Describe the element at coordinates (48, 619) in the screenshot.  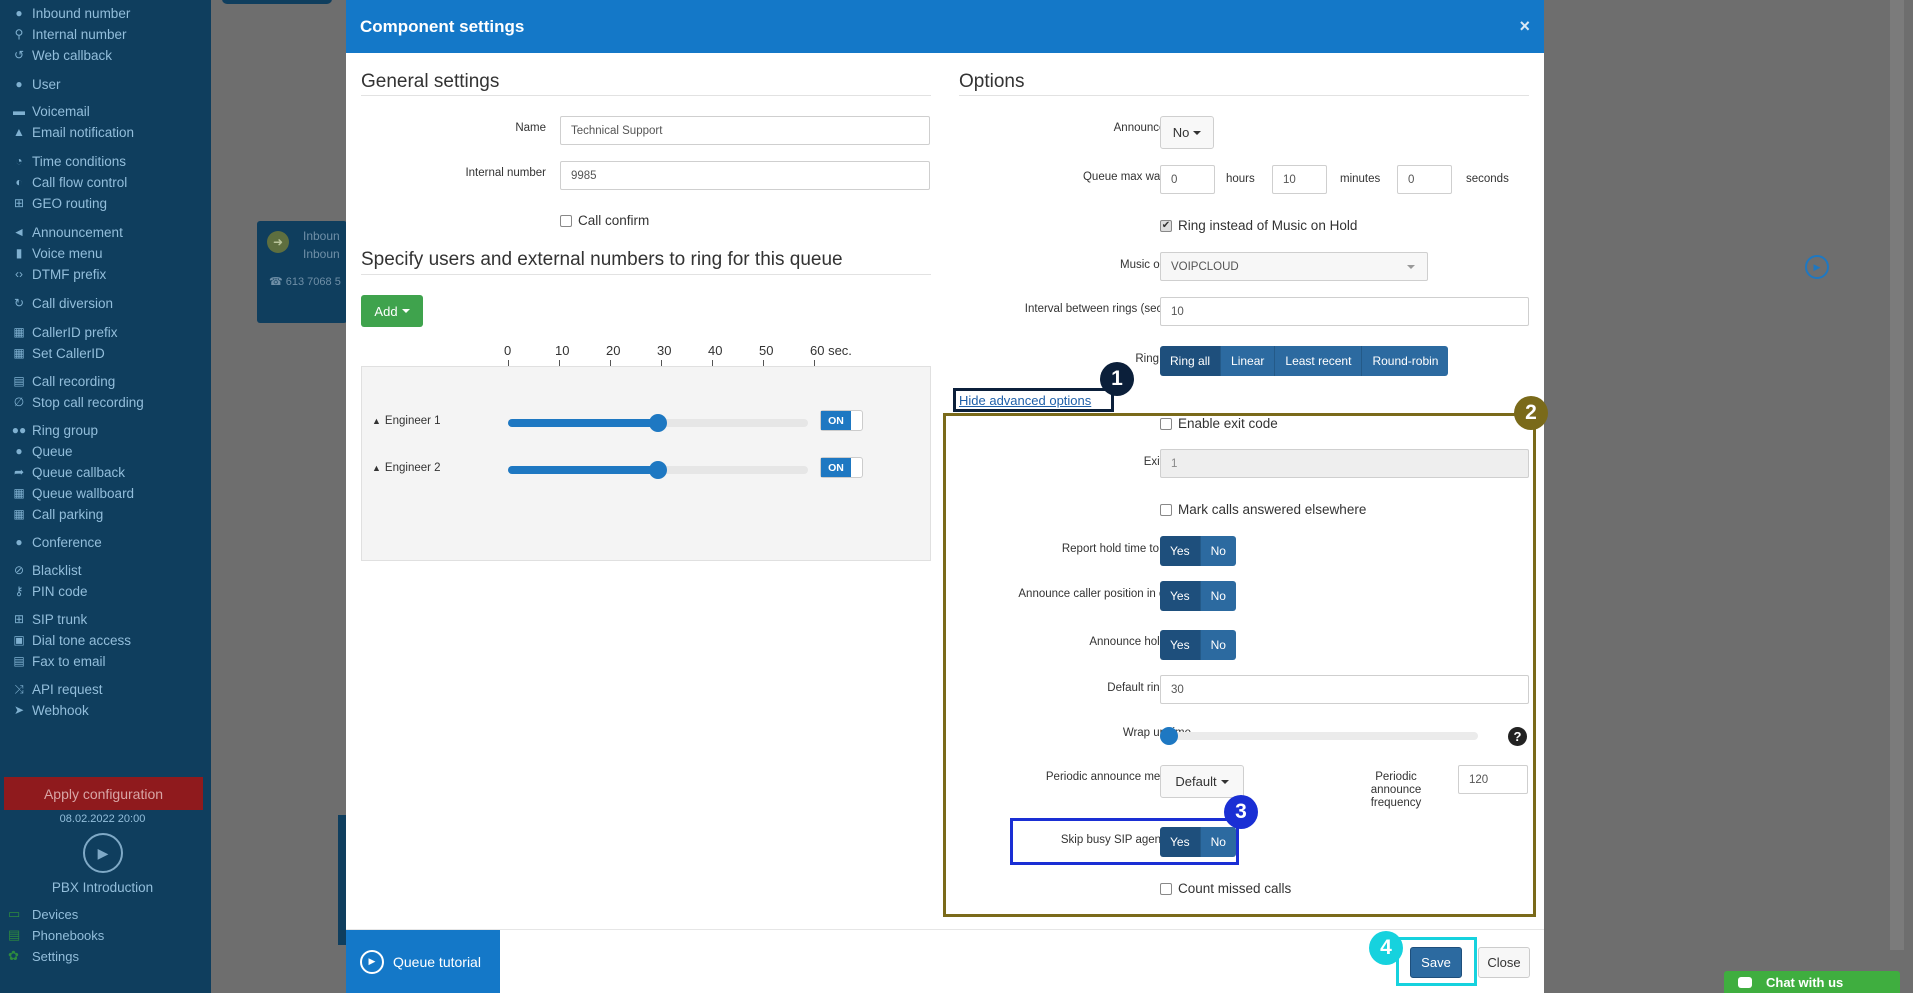
I see `sidebar-item-sip-trunk: ⊞ SIP trunk` at that location.